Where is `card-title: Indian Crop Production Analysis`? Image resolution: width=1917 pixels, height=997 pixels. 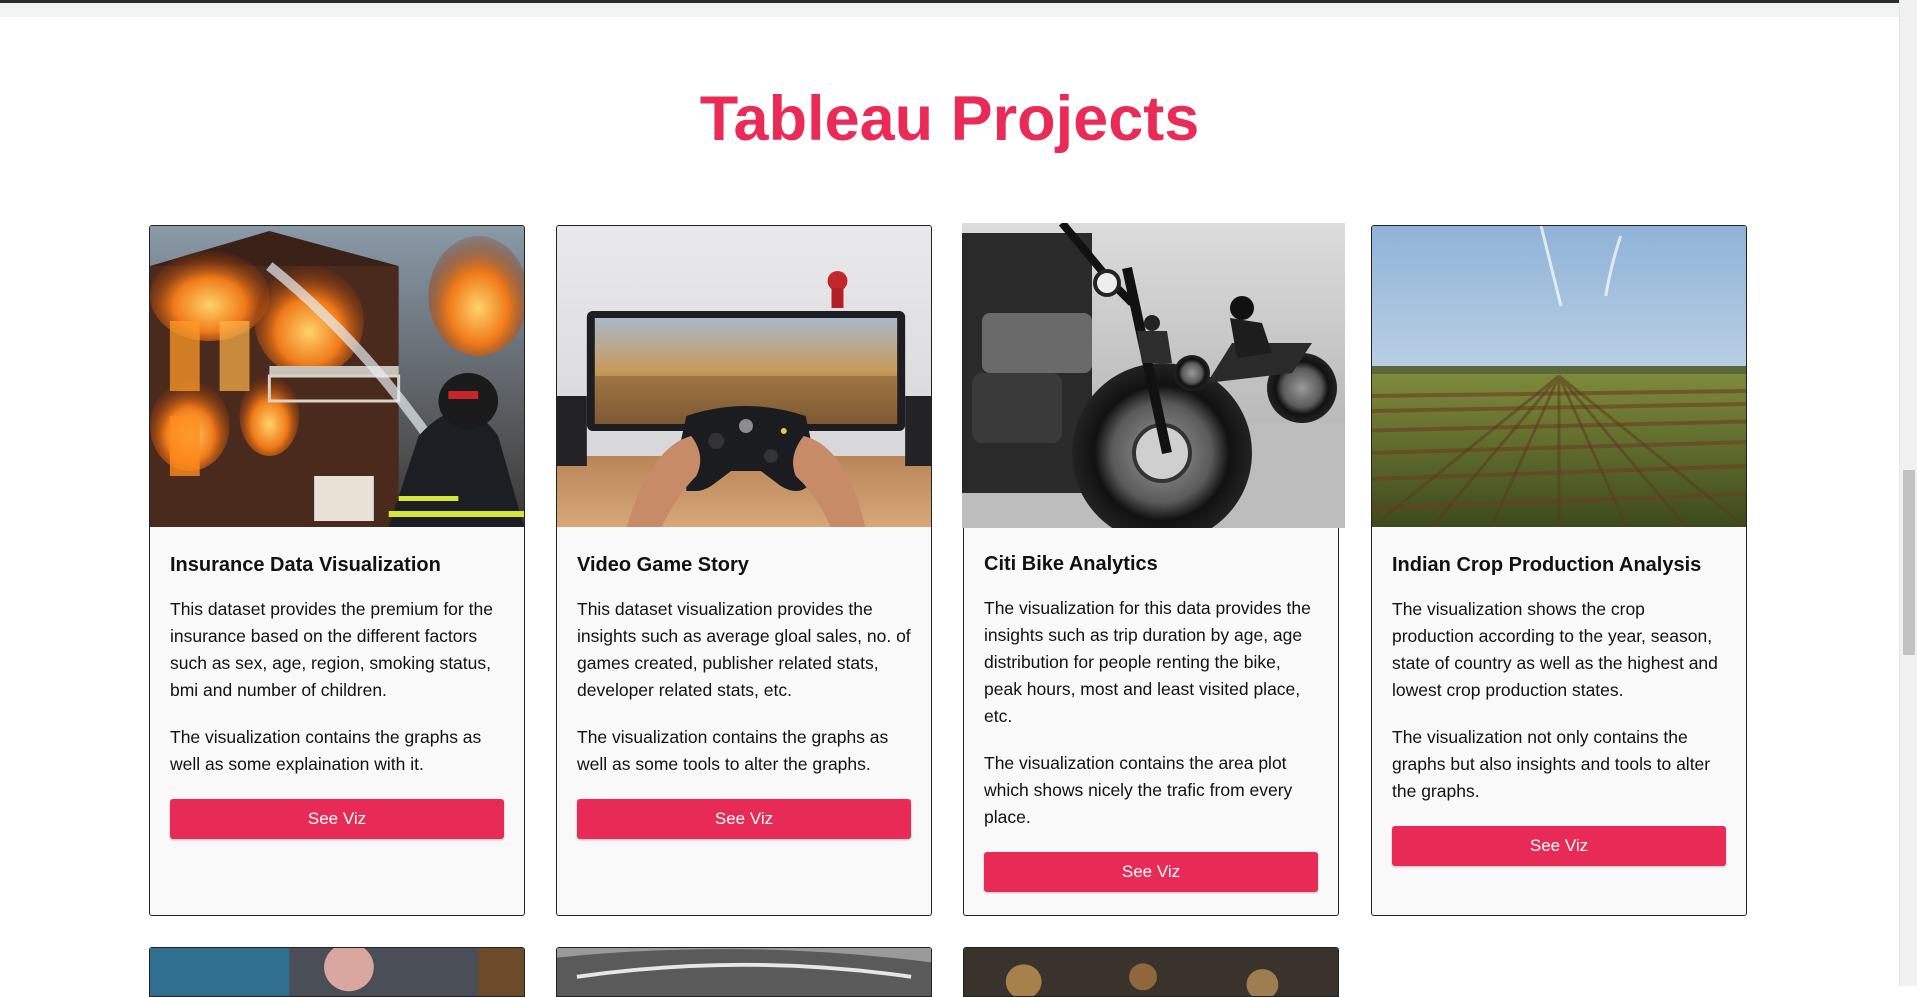
card-title: Indian Crop Production Analysis is located at coordinates (1547, 565).